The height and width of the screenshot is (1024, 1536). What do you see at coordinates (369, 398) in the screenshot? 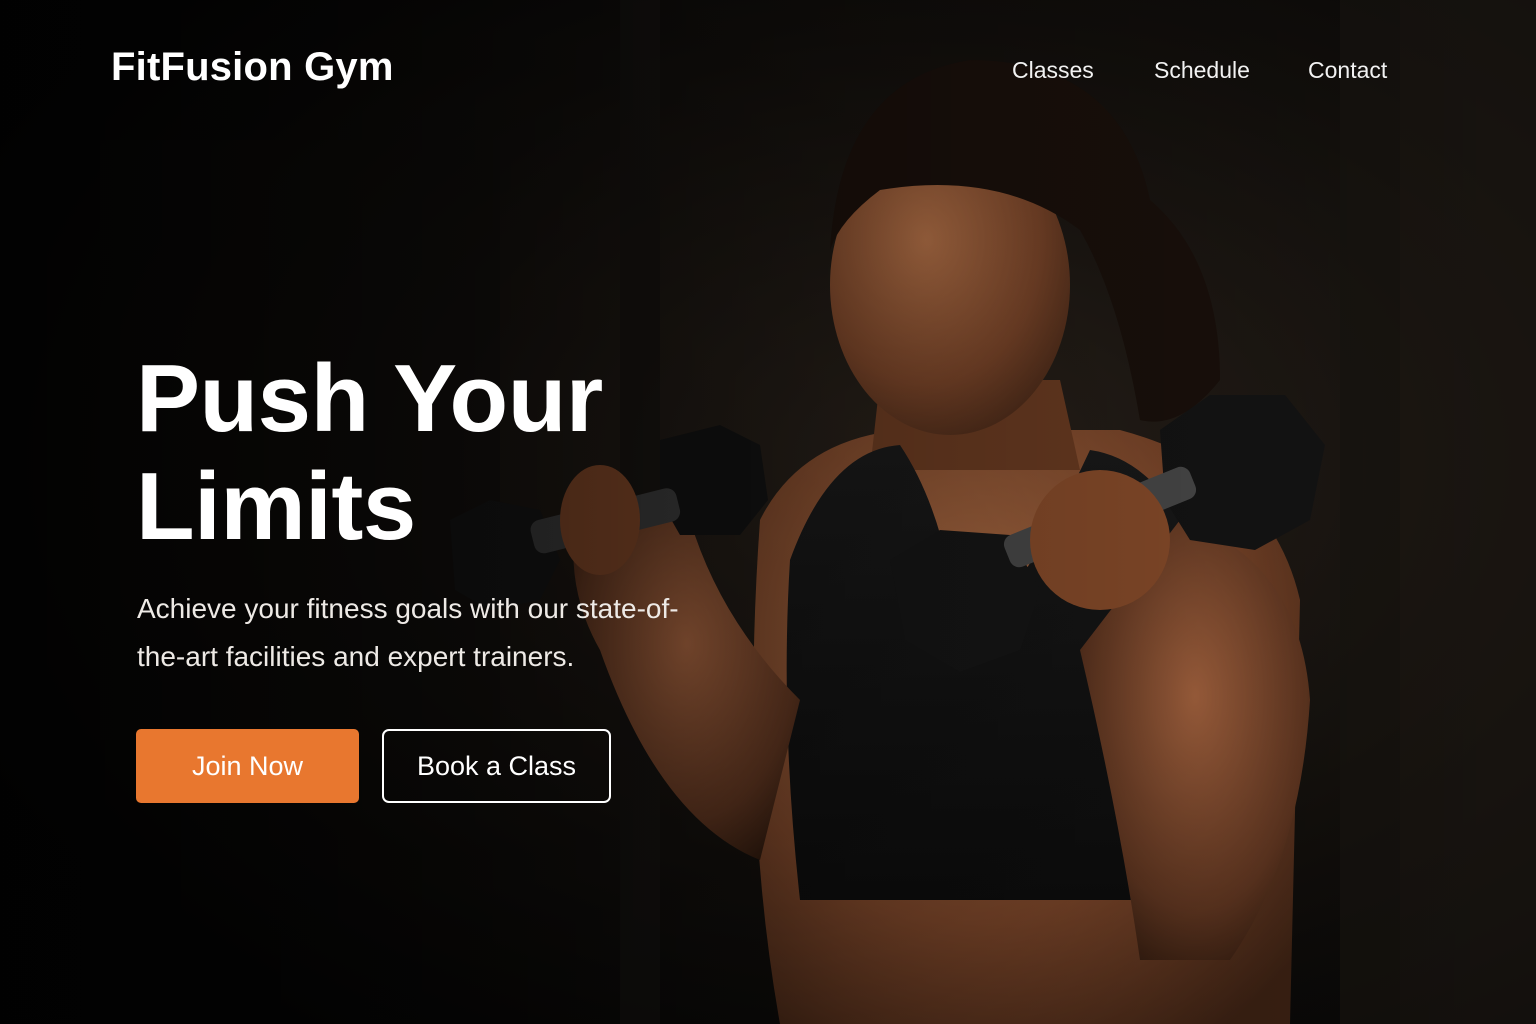
I see `hero-headline-line-1: Push Your` at bounding box center [369, 398].